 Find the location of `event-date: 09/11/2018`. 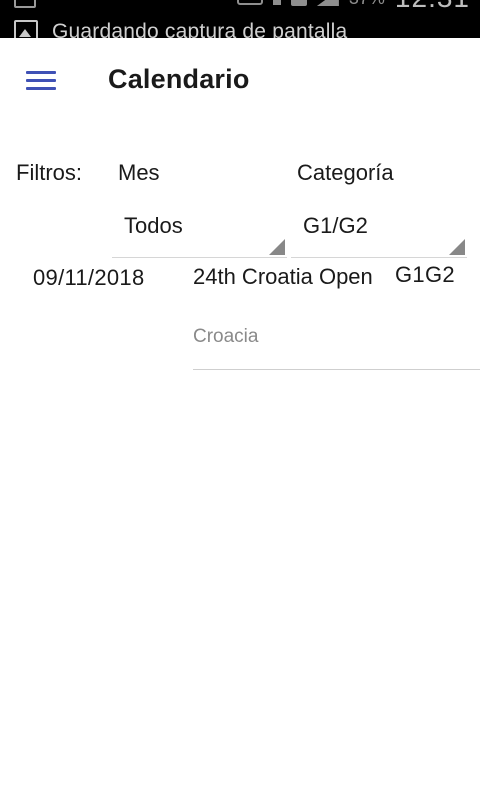

event-date: 09/11/2018 is located at coordinates (89, 277).